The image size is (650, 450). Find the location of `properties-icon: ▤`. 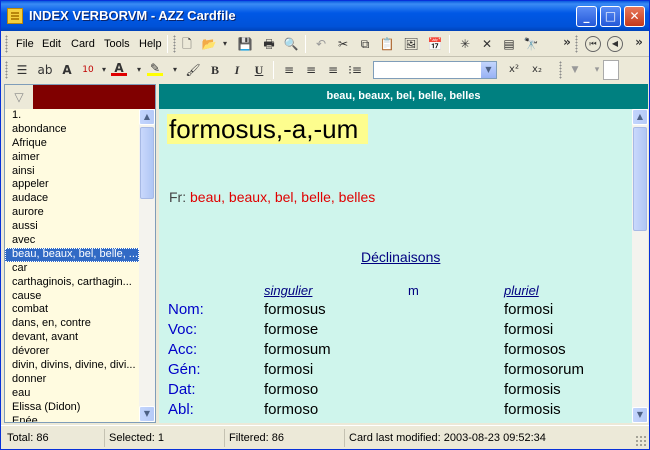

properties-icon: ▤ is located at coordinates (509, 44).